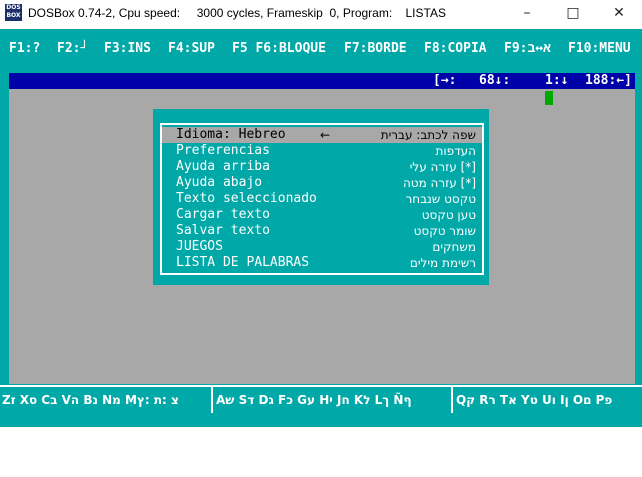  Describe the element at coordinates (495, 80) in the screenshot. I see `status-col: 68↓:` at that location.